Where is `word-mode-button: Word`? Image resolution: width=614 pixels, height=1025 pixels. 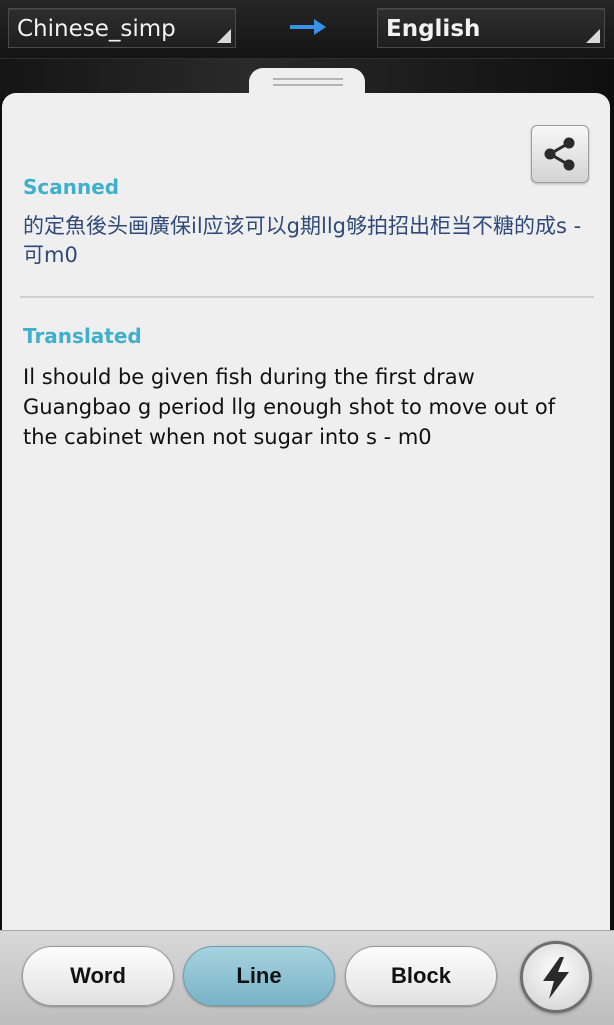 word-mode-button: Word is located at coordinates (98, 976).